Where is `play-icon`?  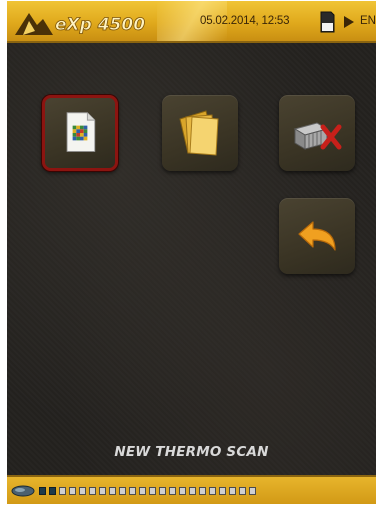 play-icon is located at coordinates (349, 22).